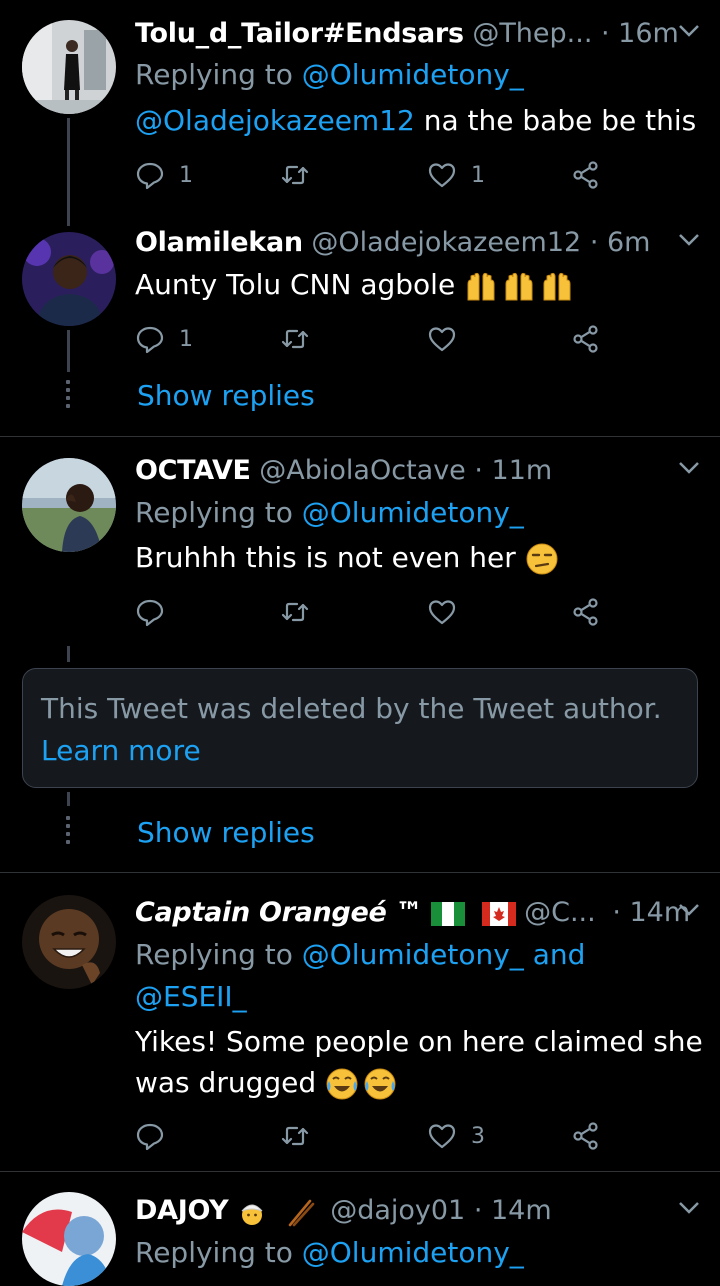 The width and height of the screenshot is (720, 1286). What do you see at coordinates (620, 242) in the screenshot?
I see `timestamp: · 6m` at bounding box center [620, 242].